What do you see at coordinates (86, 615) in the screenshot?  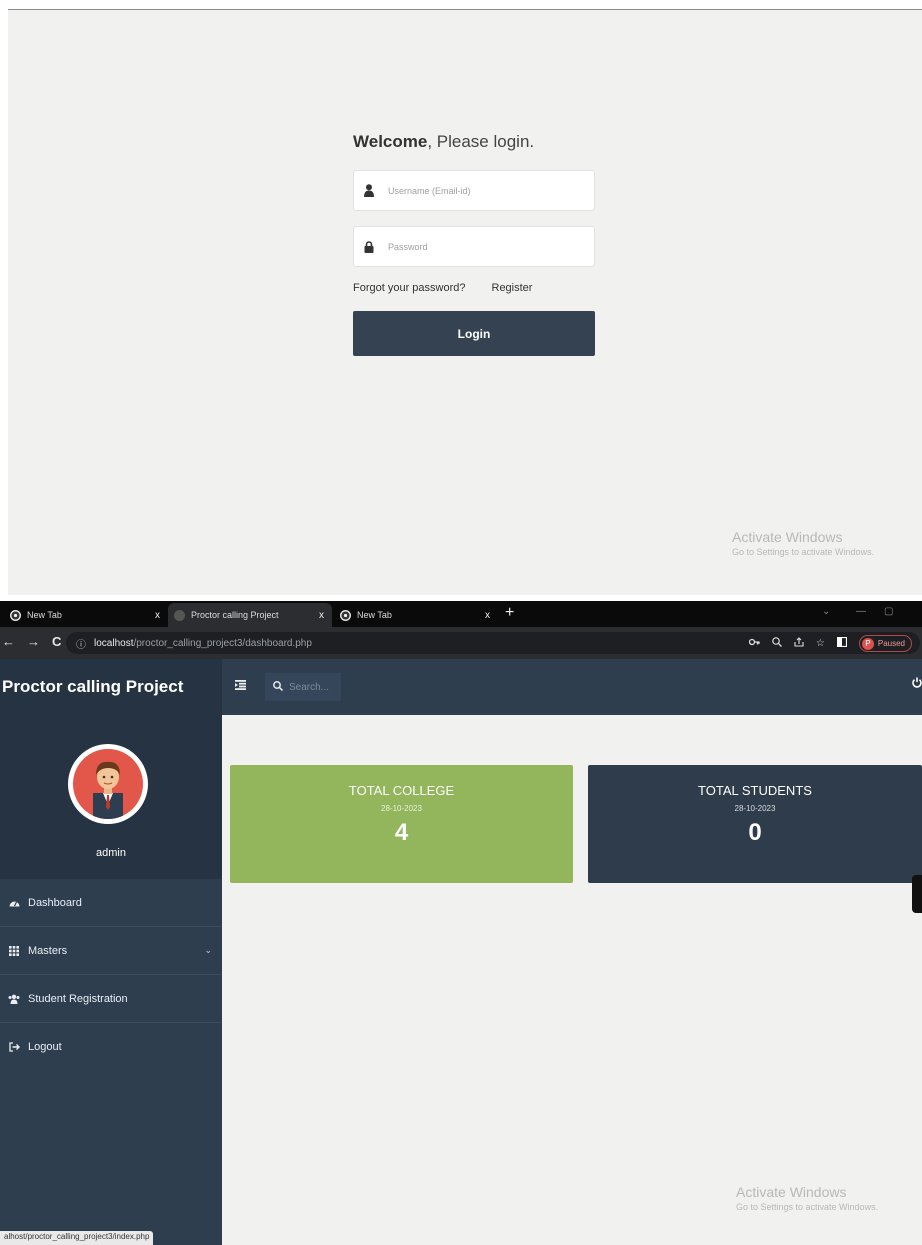 I see `tab-new-tab-1: New Tab x` at bounding box center [86, 615].